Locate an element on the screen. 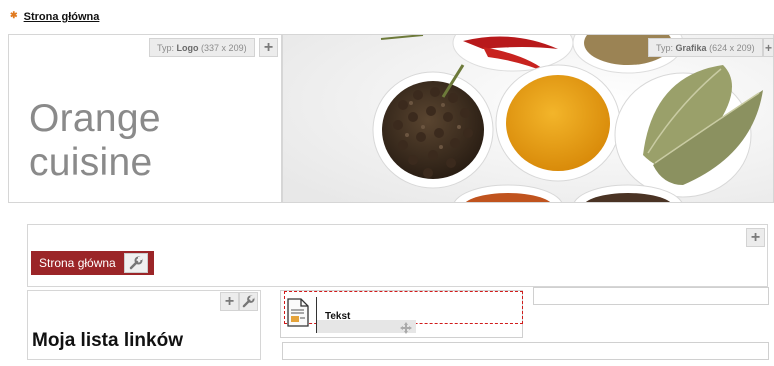  empty-slot-bottom is located at coordinates (525, 351).